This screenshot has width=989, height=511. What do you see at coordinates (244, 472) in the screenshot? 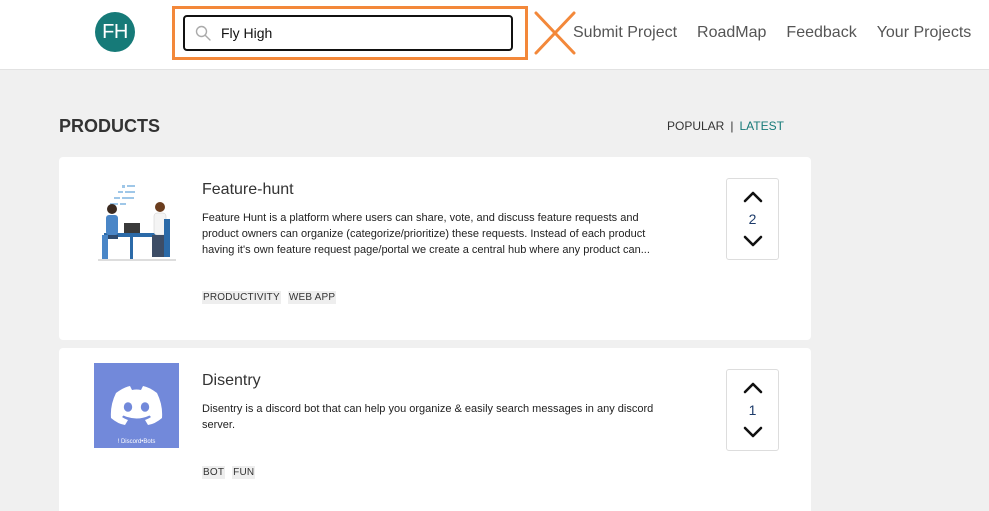
I see `tag: FUN` at bounding box center [244, 472].